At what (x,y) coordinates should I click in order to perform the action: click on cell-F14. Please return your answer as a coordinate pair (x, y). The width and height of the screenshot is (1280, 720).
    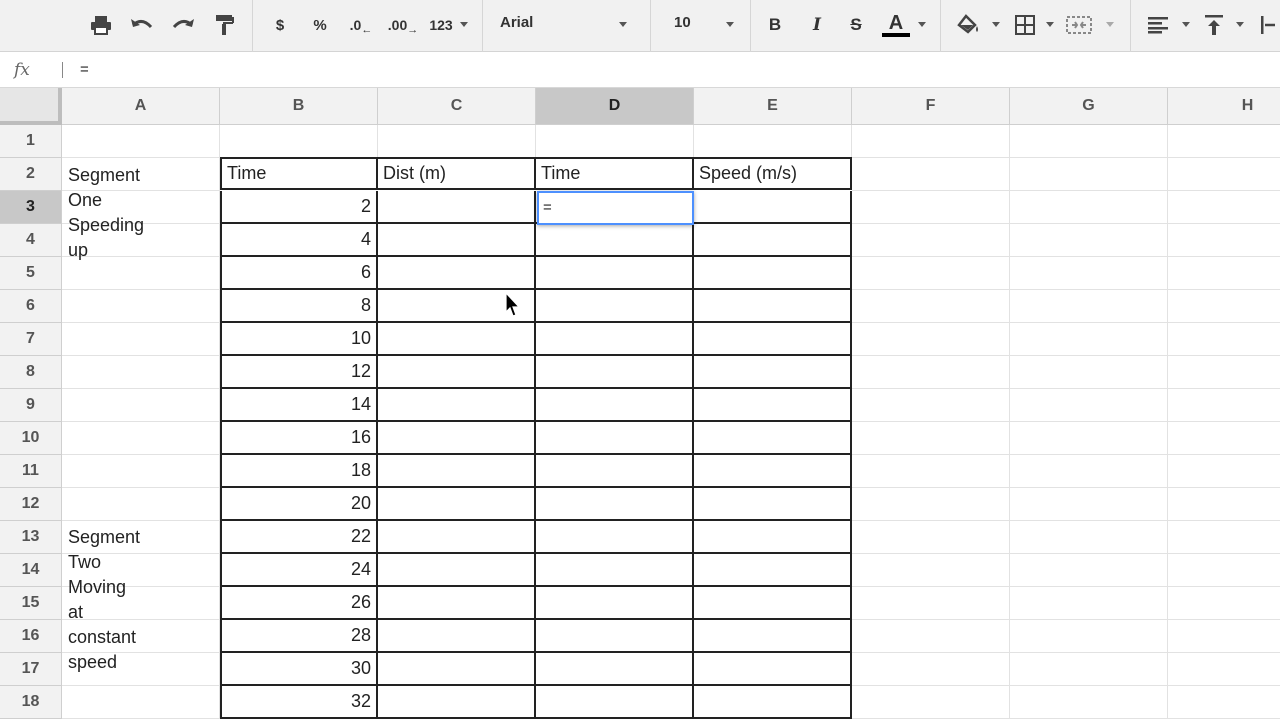
    Looking at the image, I should click on (931, 570).